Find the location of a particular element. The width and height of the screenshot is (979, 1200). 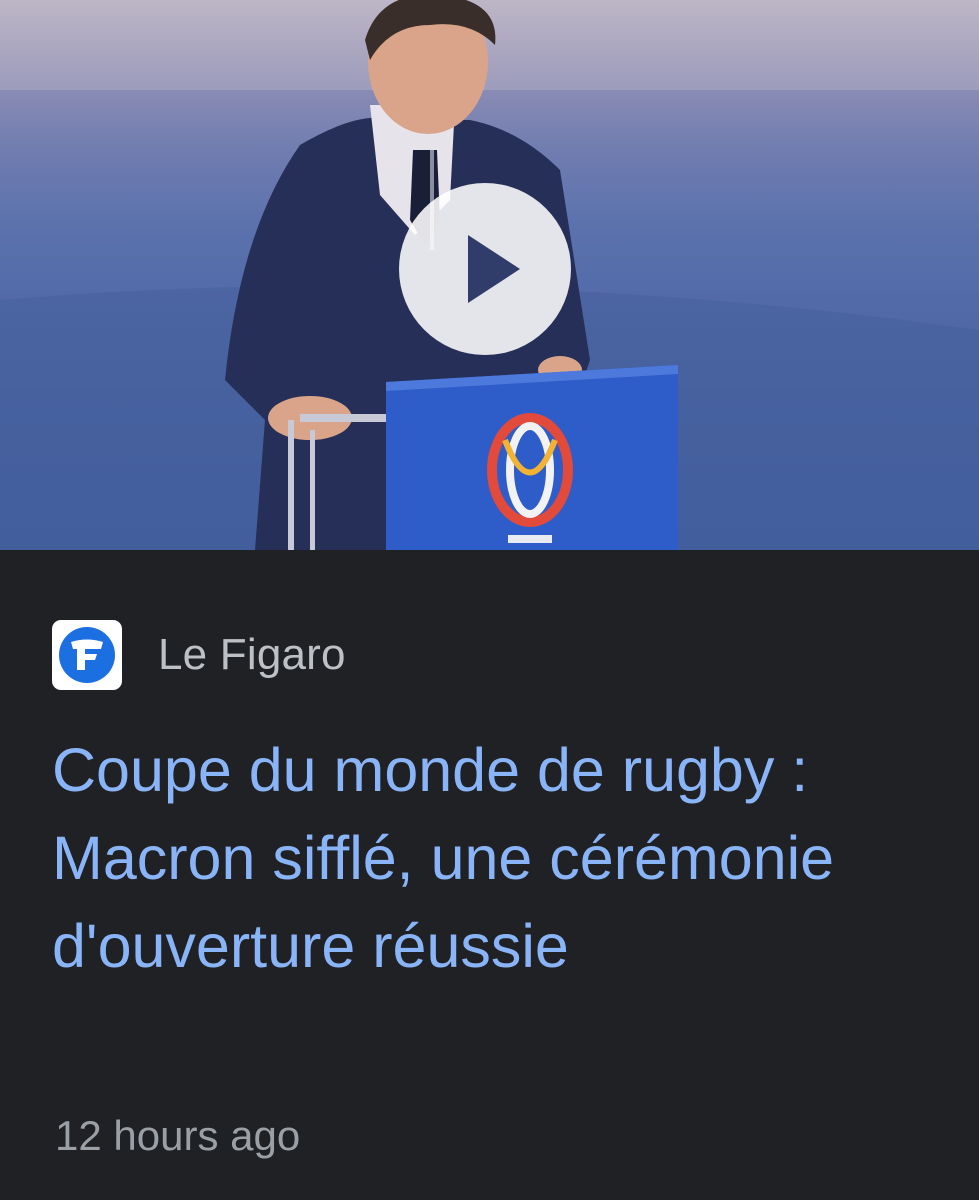

source-row: Le Figaro is located at coordinates (199, 655).